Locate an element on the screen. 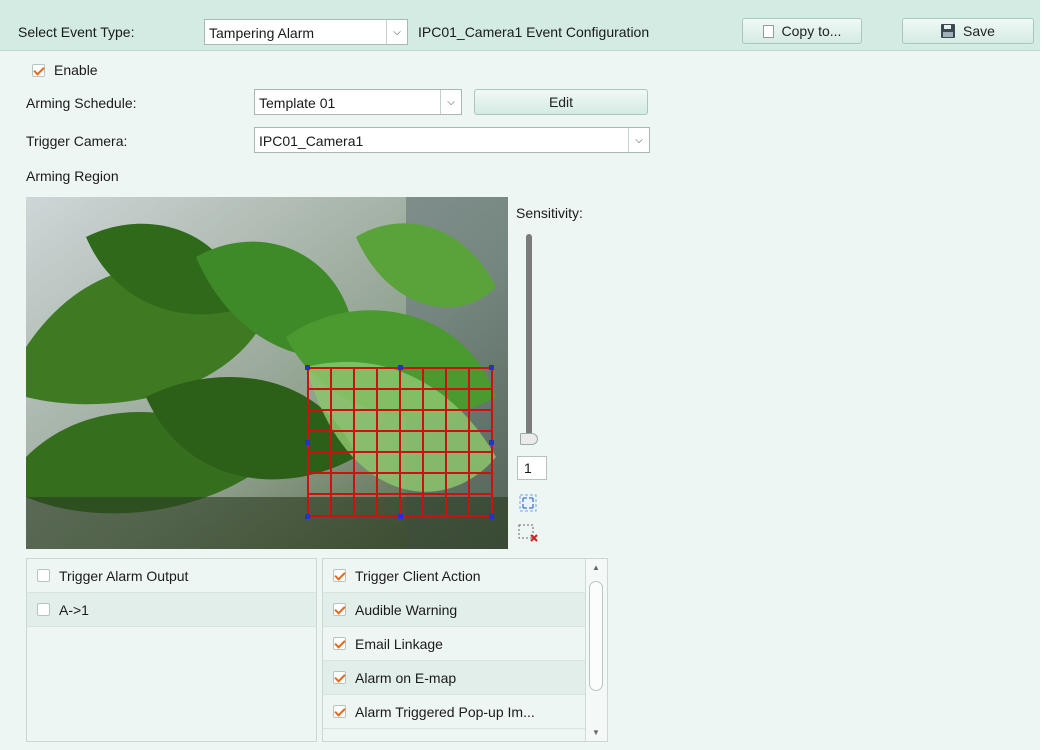 The width and height of the screenshot is (1047, 750). event-type-value: Tampering Alarm is located at coordinates (262, 33).